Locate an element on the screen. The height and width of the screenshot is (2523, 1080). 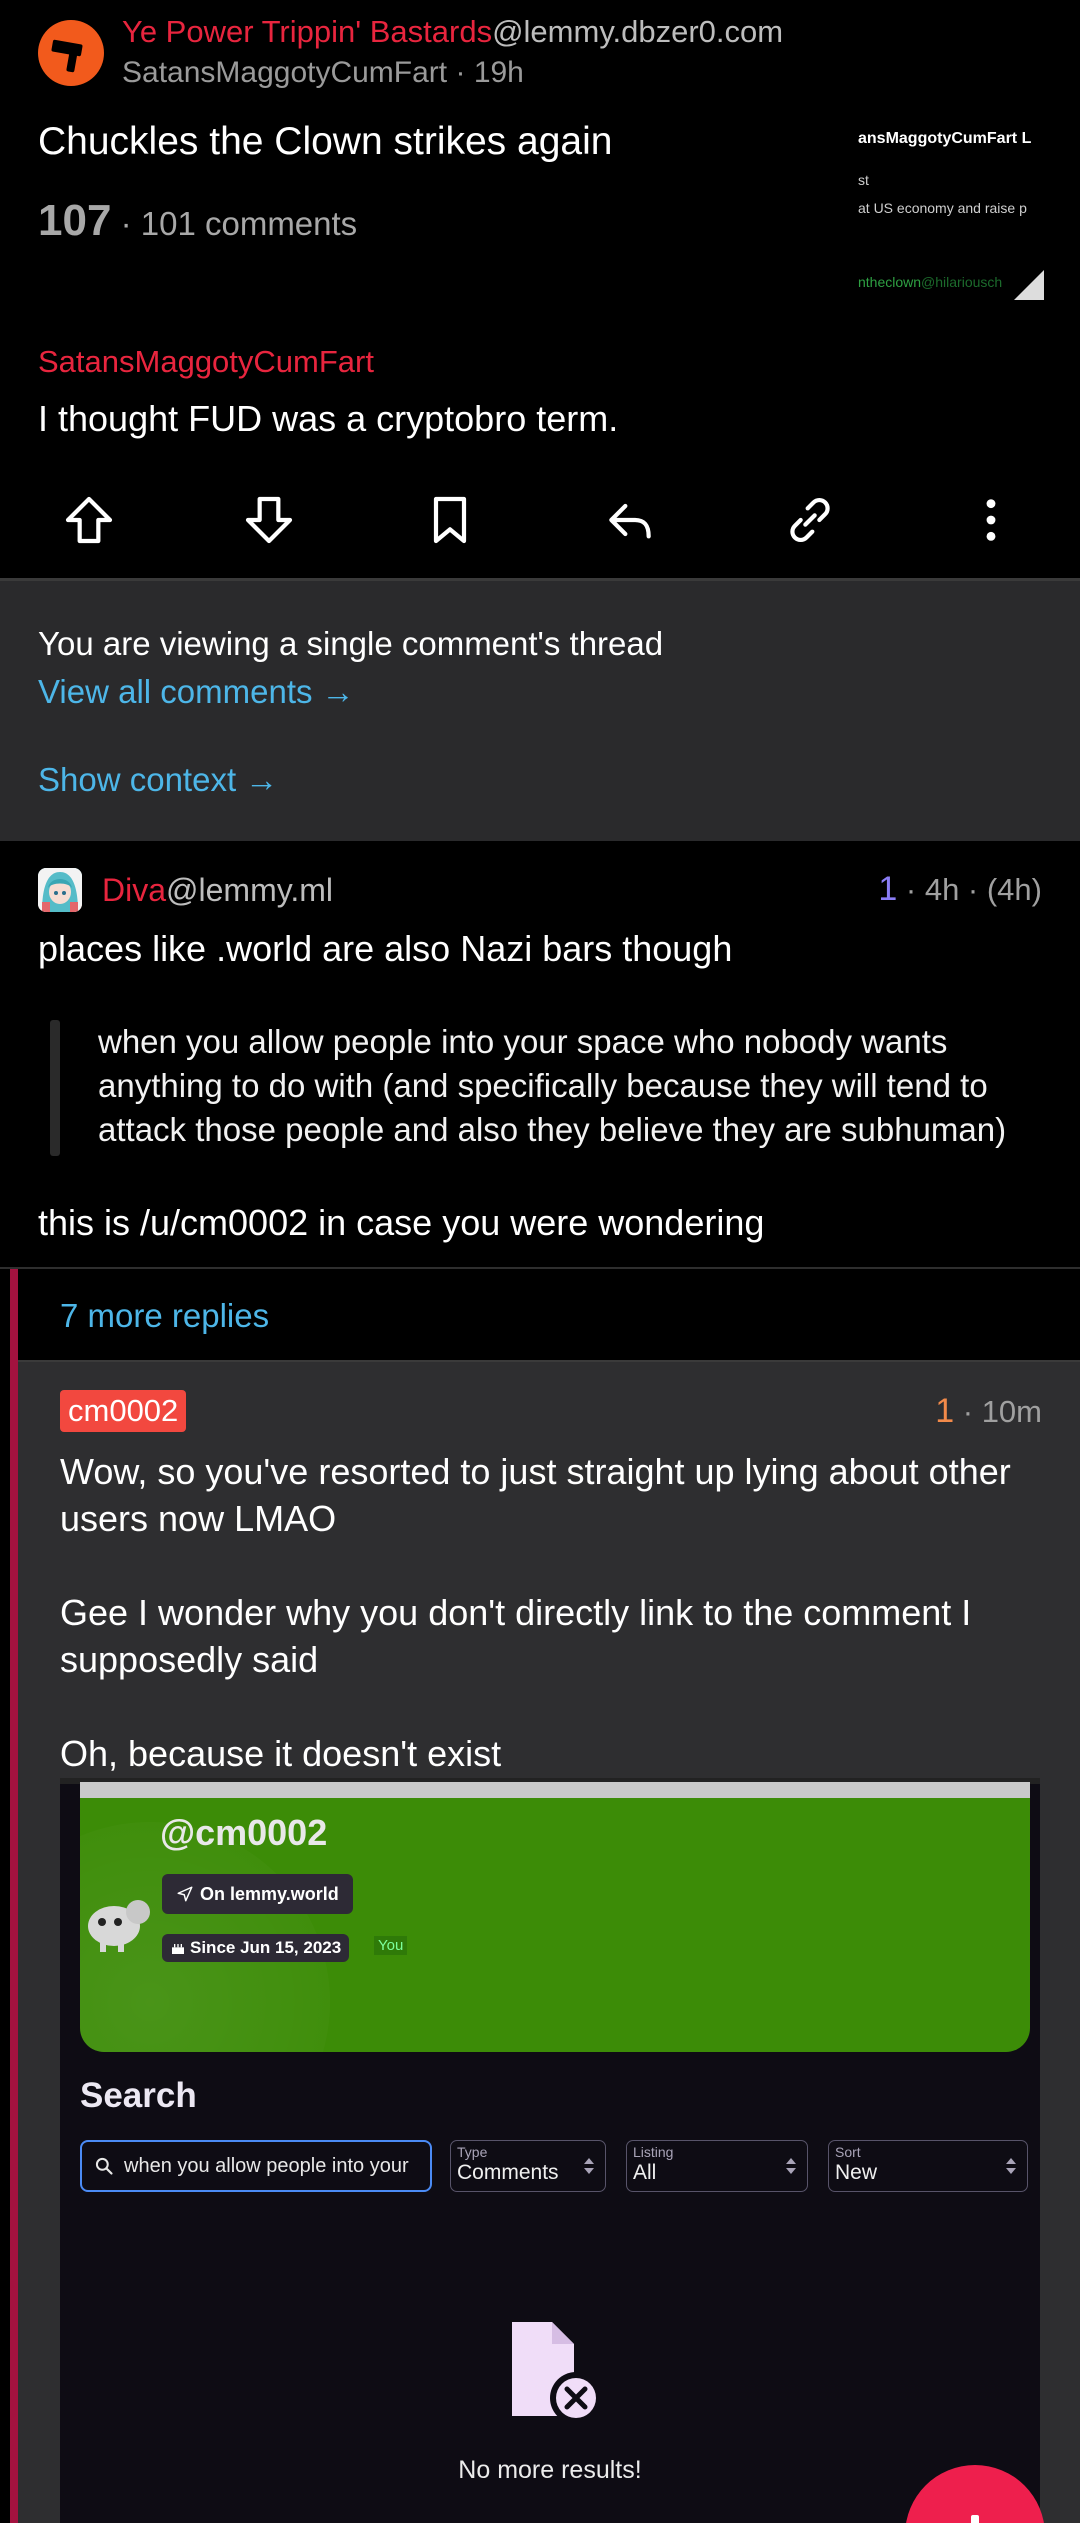
reply-meta: 1 · 10m is located at coordinates (988, 1411).